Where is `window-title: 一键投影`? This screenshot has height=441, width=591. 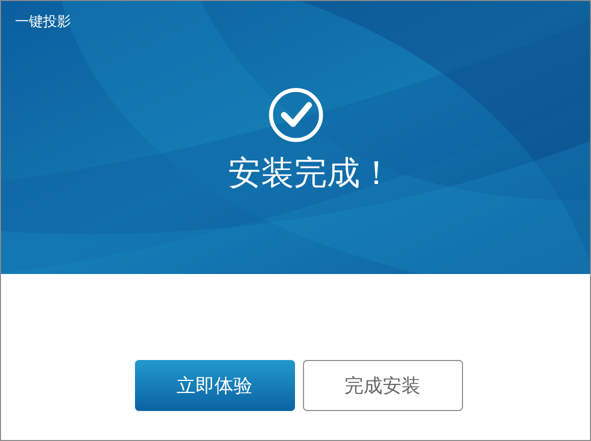 window-title: 一键投影 is located at coordinates (43, 22).